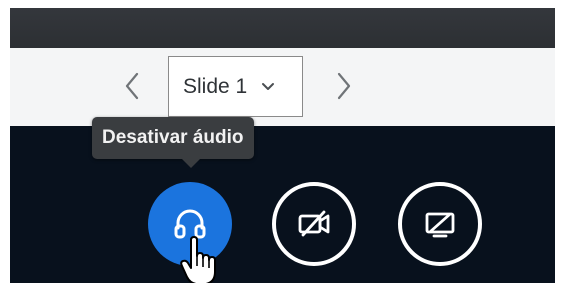 The image size is (561, 291). I want to click on video-off-icon, so click(314, 223).